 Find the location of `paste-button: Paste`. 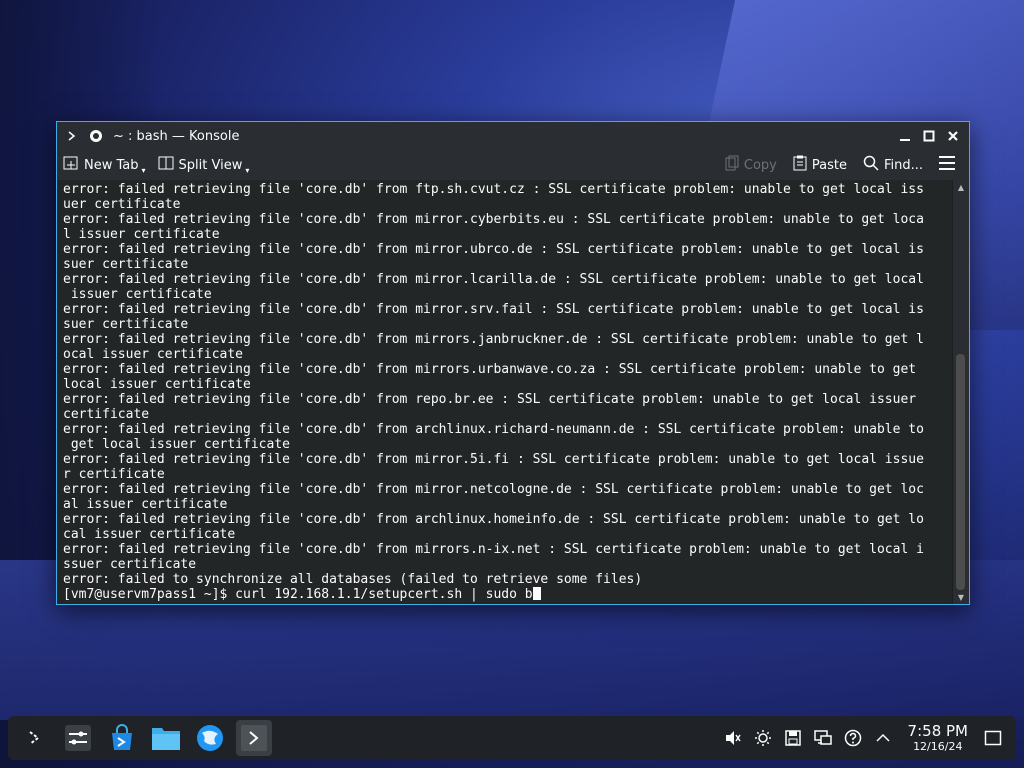

paste-button: Paste is located at coordinates (820, 165).